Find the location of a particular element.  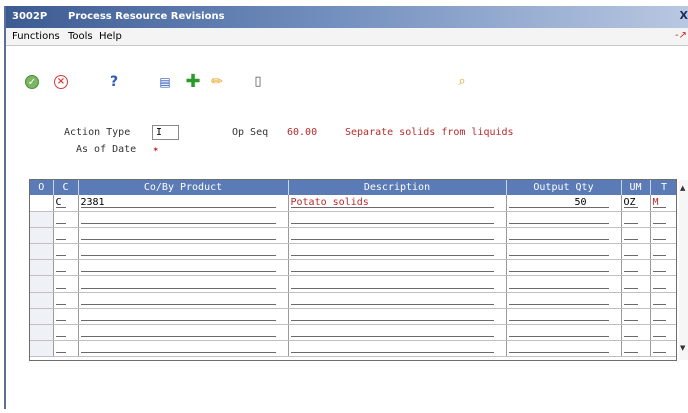

cancel-button: × is located at coordinates (61, 82).